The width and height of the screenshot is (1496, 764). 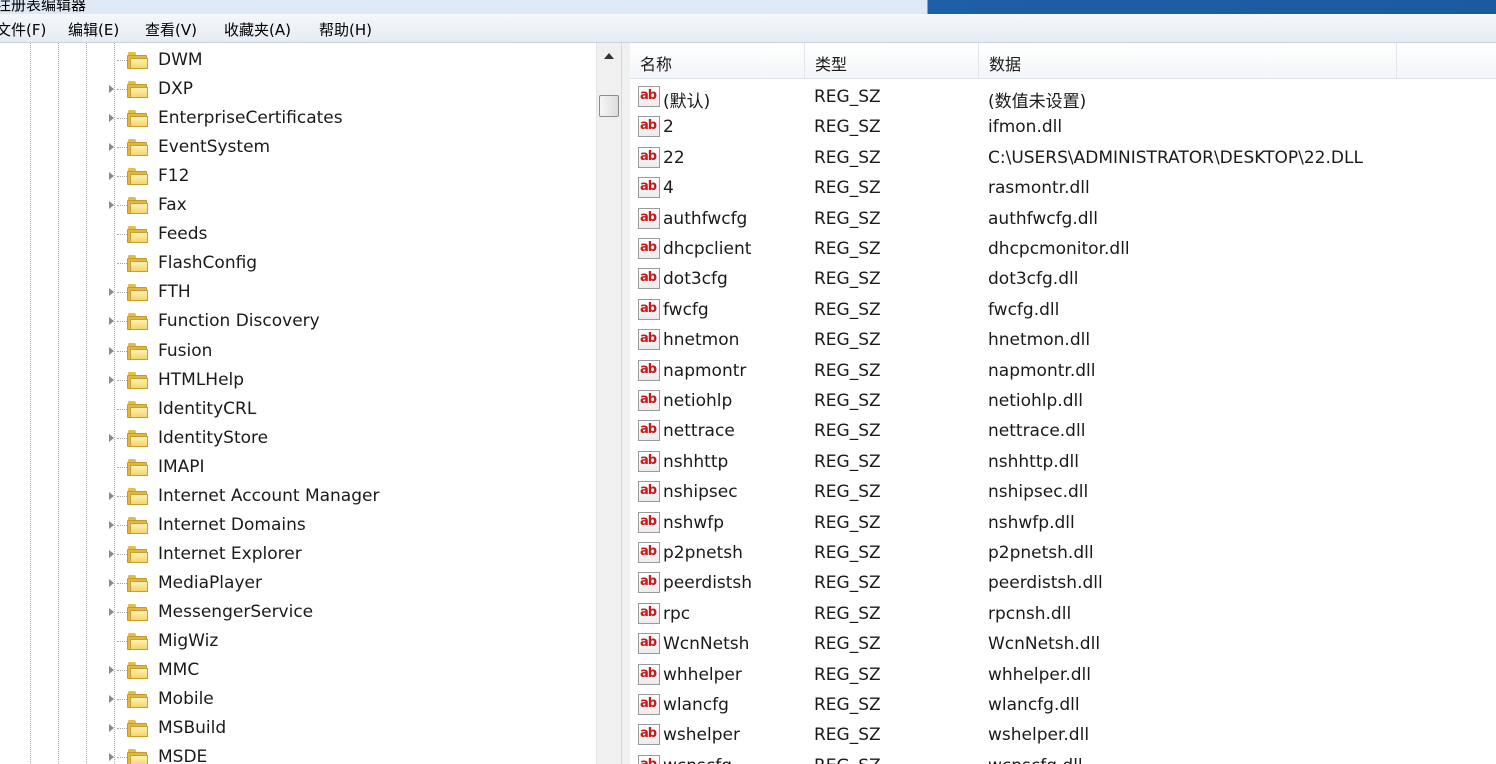 I want to click on value-name: 4, so click(x=668, y=188).